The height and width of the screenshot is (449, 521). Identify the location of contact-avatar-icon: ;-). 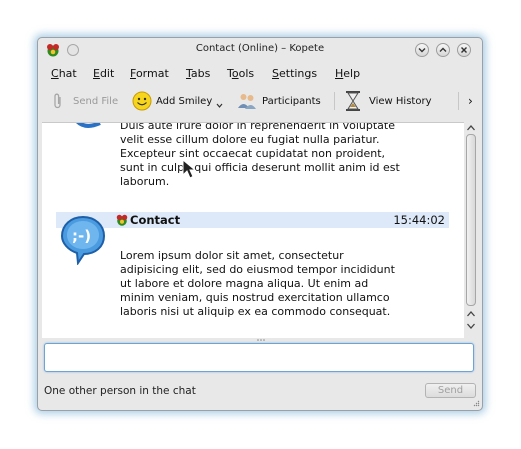
(83, 240).